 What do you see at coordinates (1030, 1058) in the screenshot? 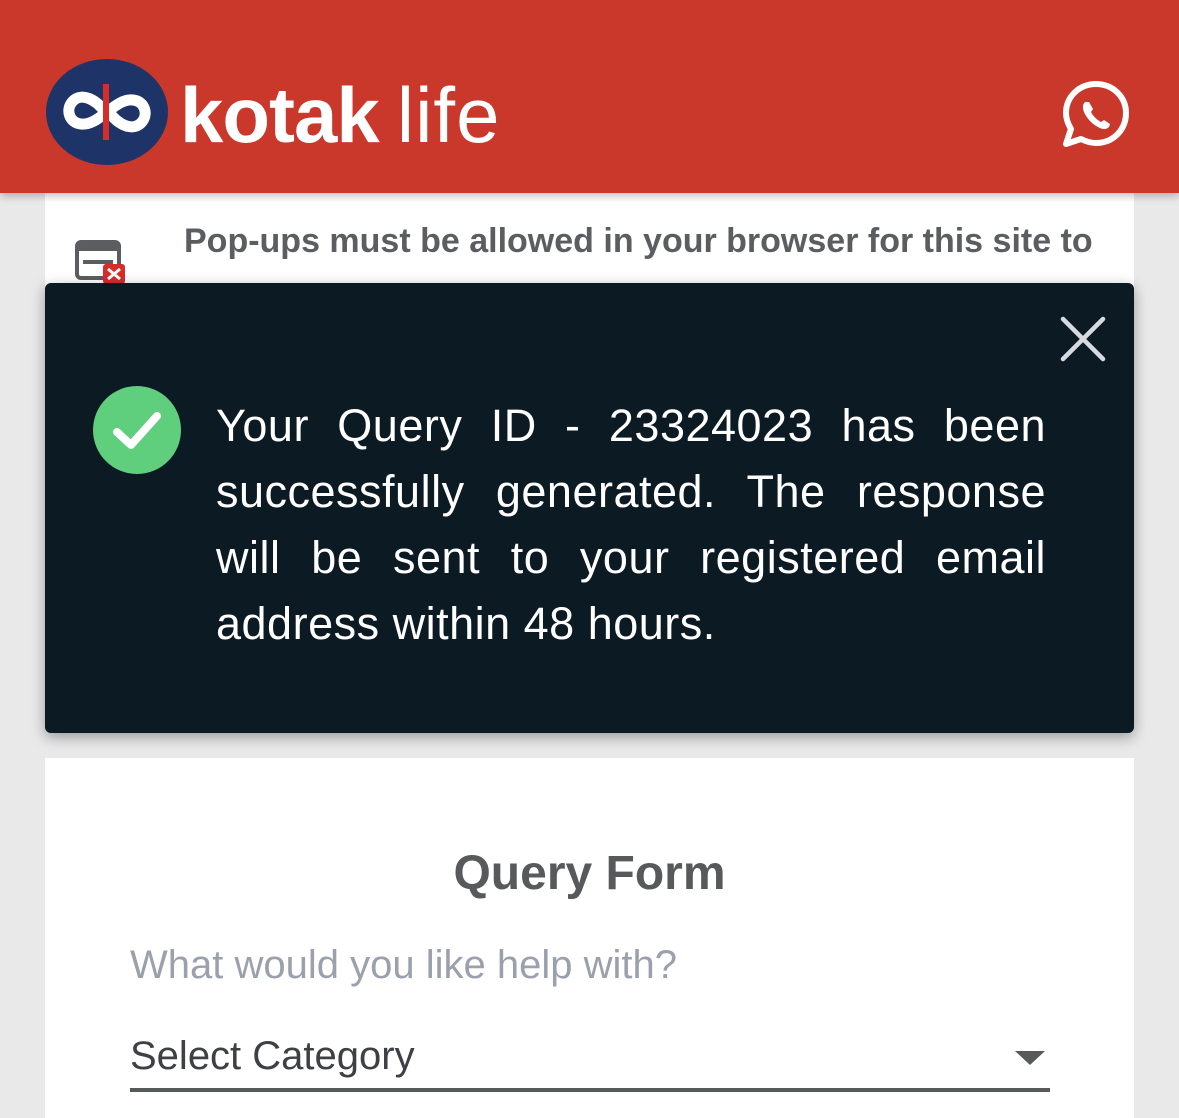
I see `chevron-down-icon` at bounding box center [1030, 1058].